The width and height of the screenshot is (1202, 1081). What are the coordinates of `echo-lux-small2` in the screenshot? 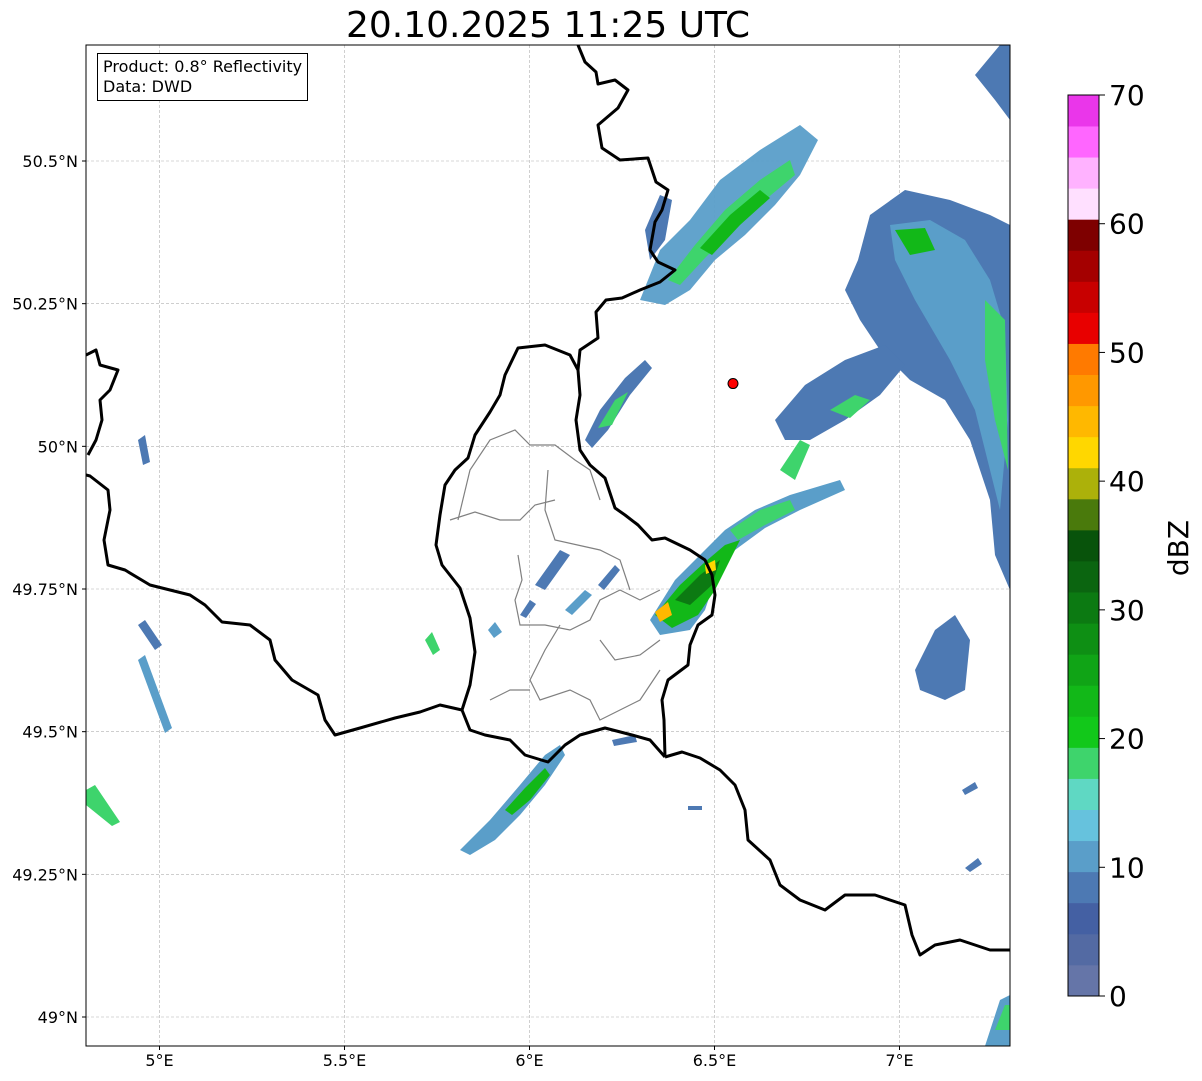 It's located at (495, 630).